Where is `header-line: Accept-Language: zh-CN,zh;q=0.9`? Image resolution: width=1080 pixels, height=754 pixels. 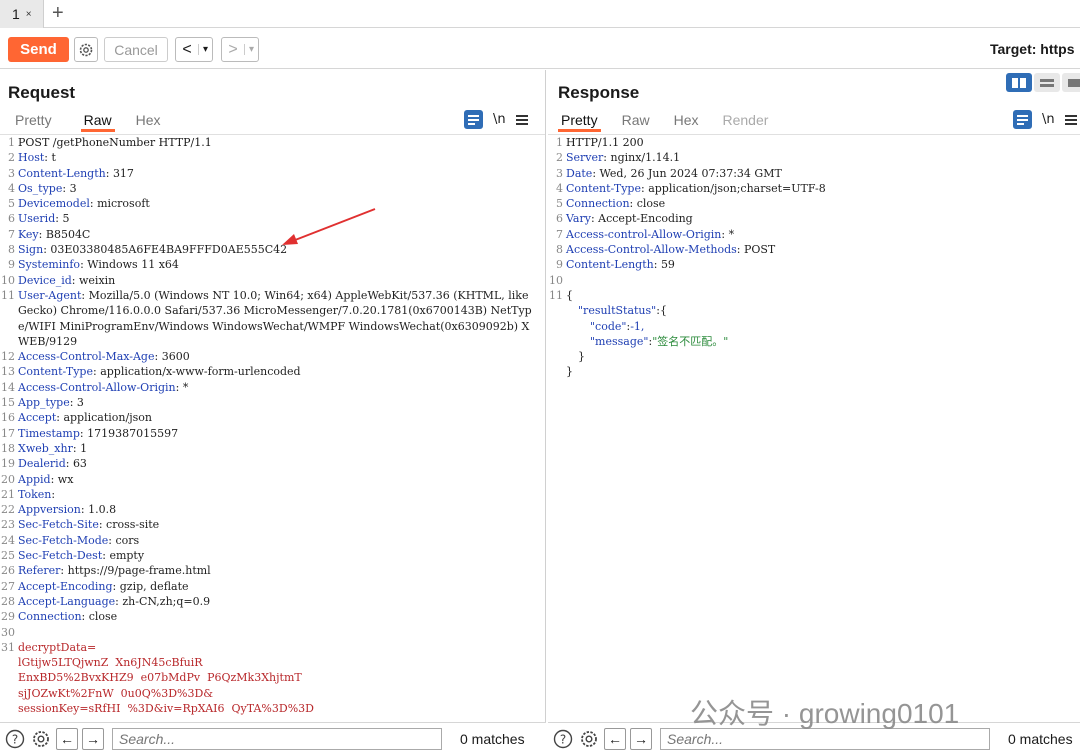
header-line: Accept-Language: zh-CN,zh;q=0.9 is located at coordinates (114, 601).